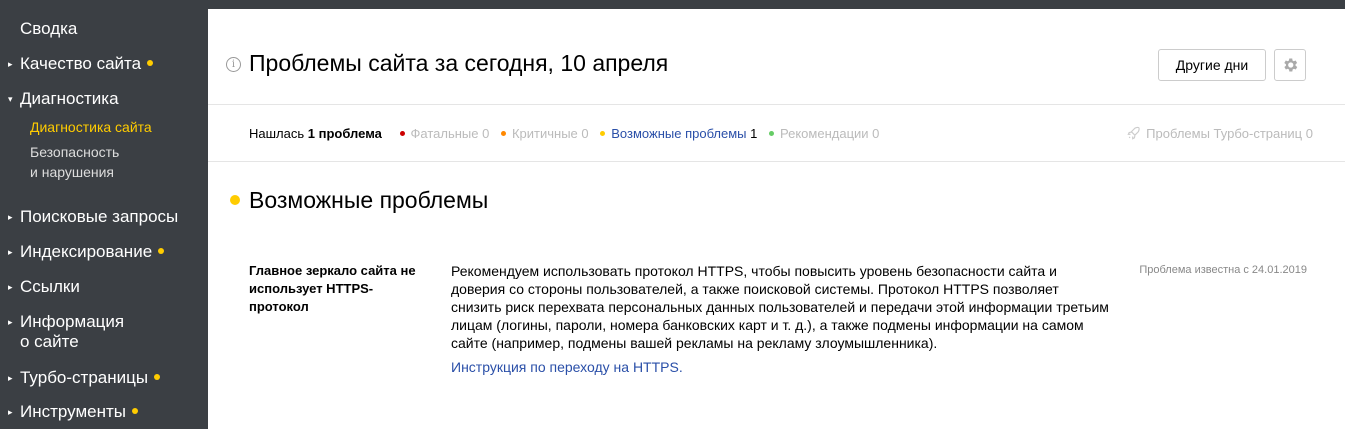  I want to click on sidebar-item-search-queries: ▸ Поисковые запросы, so click(93, 217).